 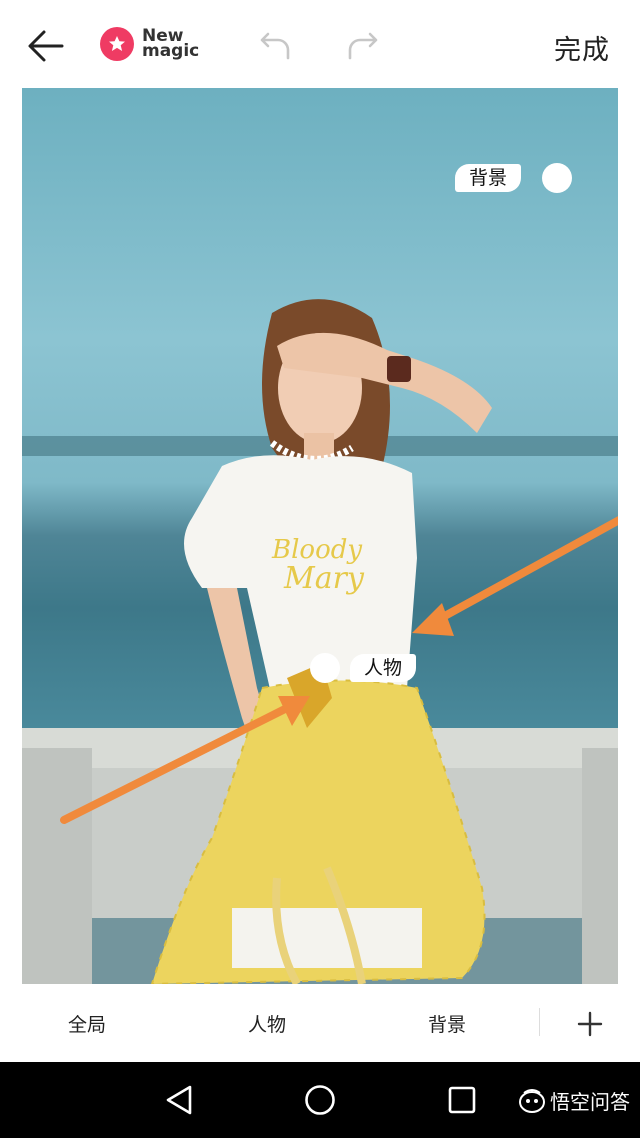 I want to click on tab-person: 人物, so click(x=267, y=1023).